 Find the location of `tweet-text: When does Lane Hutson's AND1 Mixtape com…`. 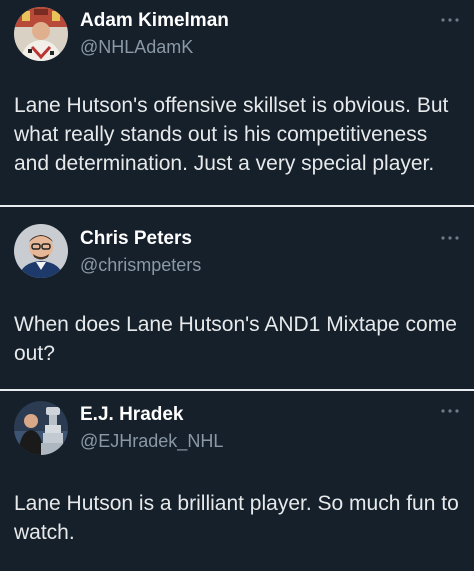

tweet-text: When does Lane Hutson's AND1 Mixtape com… is located at coordinates (235, 339).